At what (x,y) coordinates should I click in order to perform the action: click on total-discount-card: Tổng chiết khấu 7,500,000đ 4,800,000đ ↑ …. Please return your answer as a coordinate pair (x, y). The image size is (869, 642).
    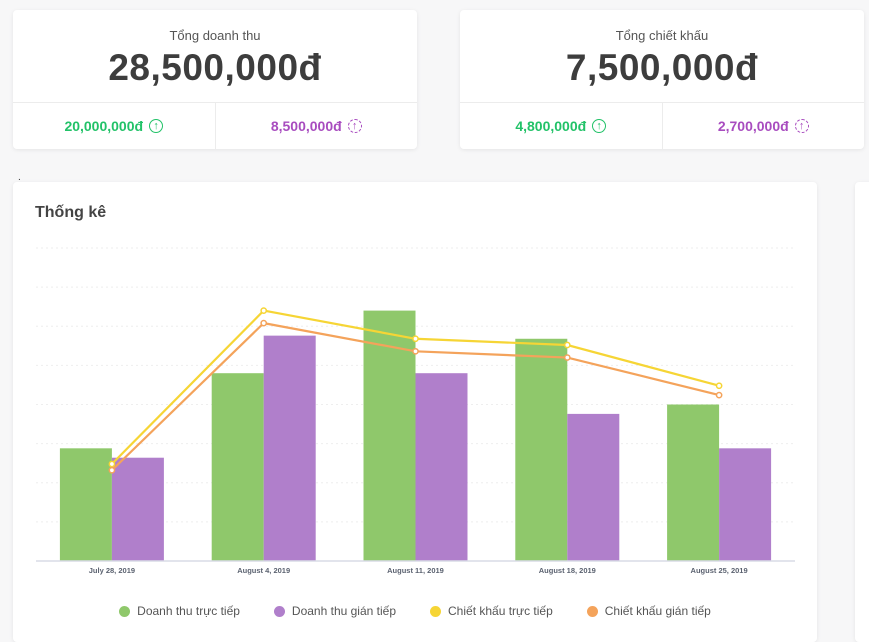
    Looking at the image, I should click on (662, 79).